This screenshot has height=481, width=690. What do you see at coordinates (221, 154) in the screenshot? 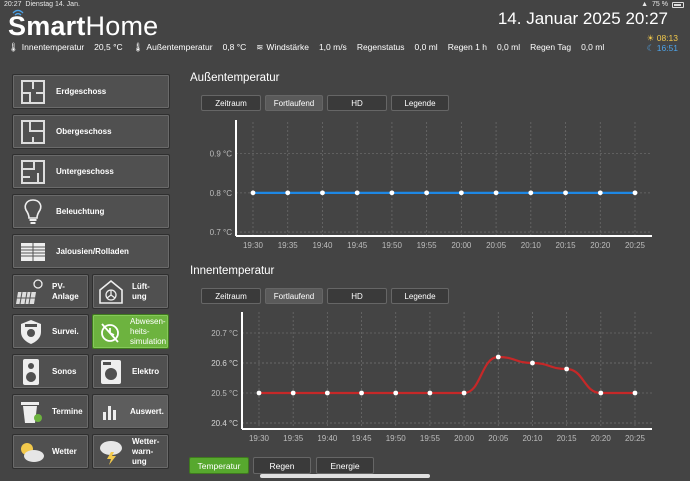
I see `y-tick-label: 0.9 °C` at bounding box center [221, 154].